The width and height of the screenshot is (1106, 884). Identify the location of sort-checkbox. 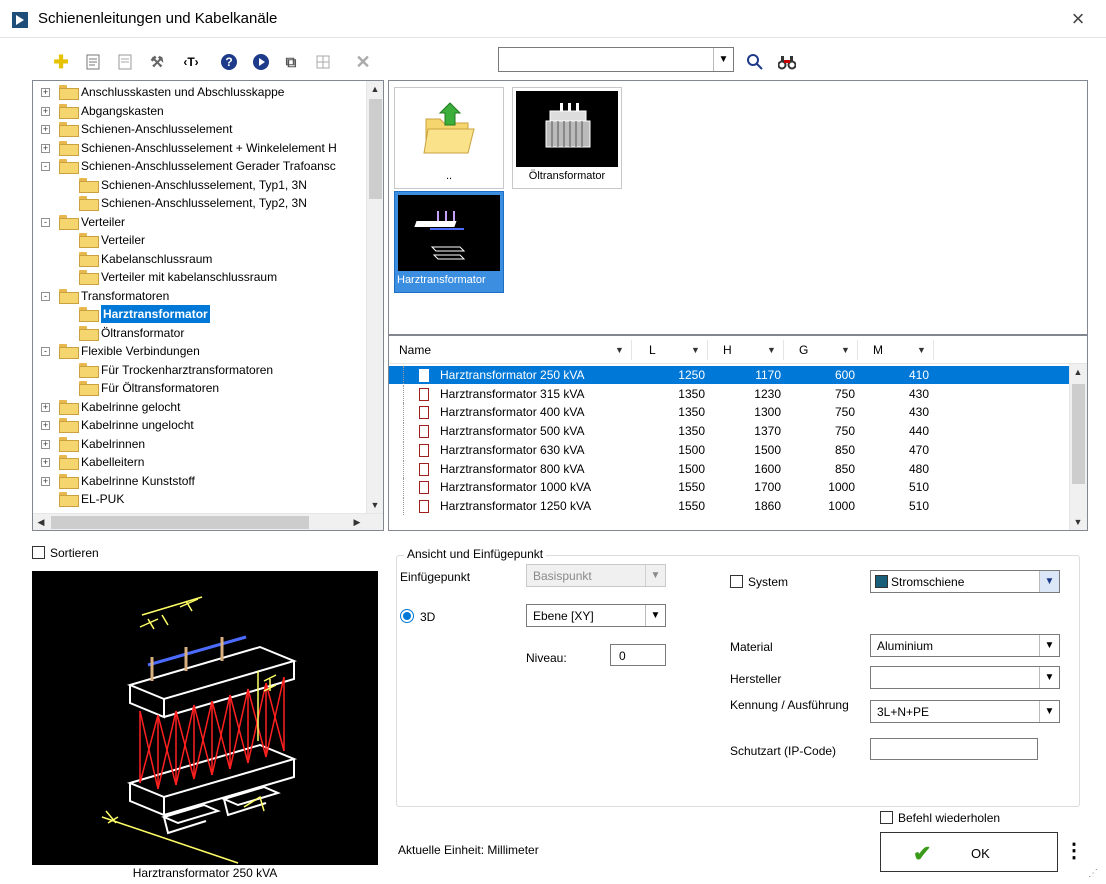
(38, 552).